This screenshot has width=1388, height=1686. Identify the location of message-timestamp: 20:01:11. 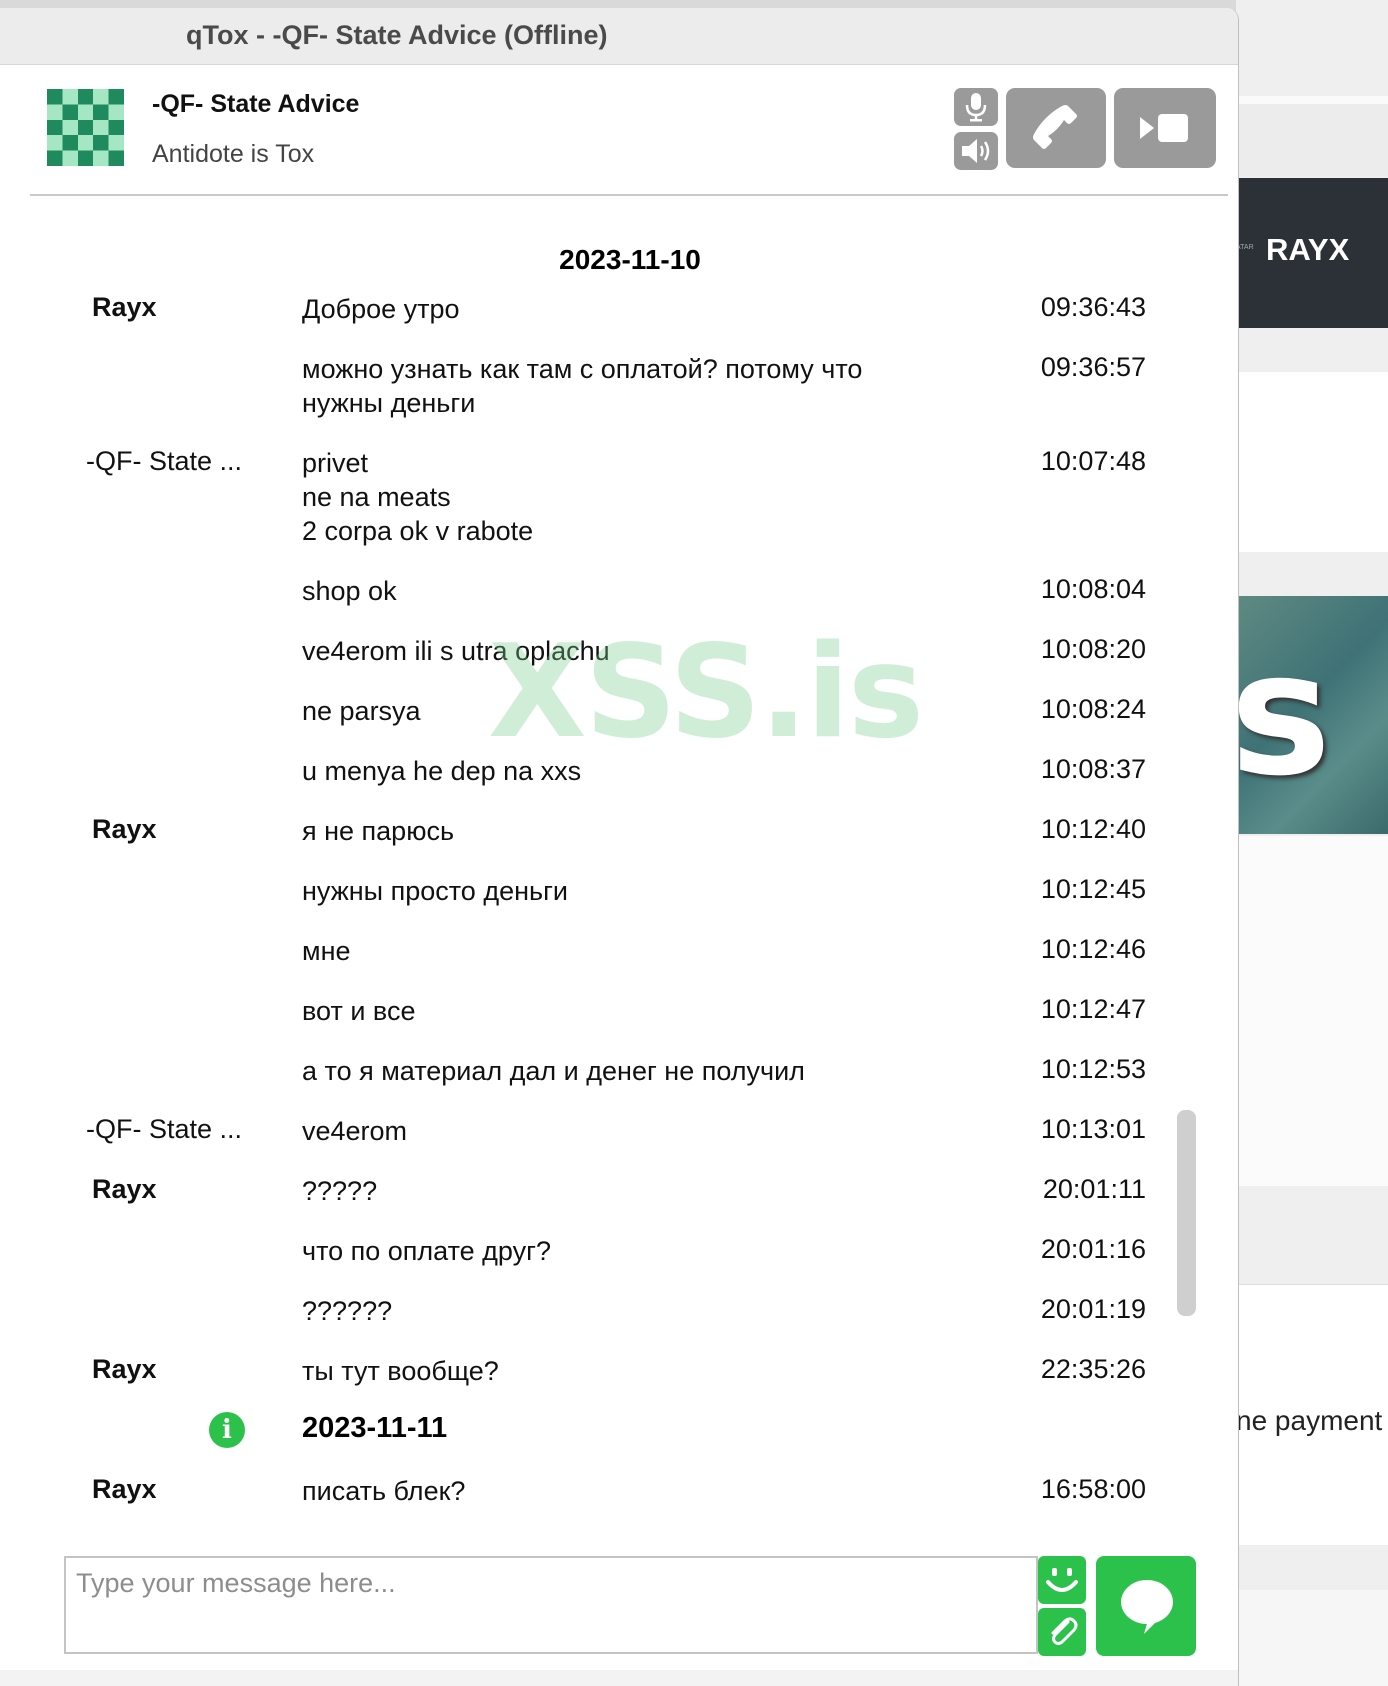
(1094, 1189).